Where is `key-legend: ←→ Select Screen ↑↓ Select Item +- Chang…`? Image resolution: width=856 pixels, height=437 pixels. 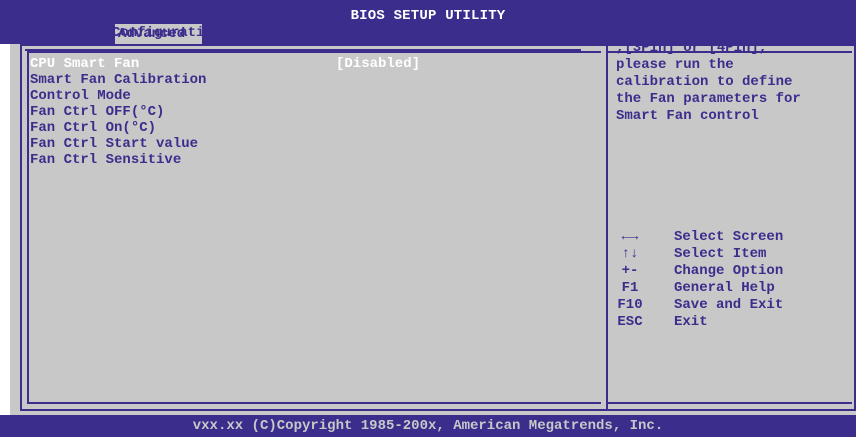 key-legend: ←→ Select Screen ↑↓ Select Item +- Chang… is located at coordinates (727, 280).